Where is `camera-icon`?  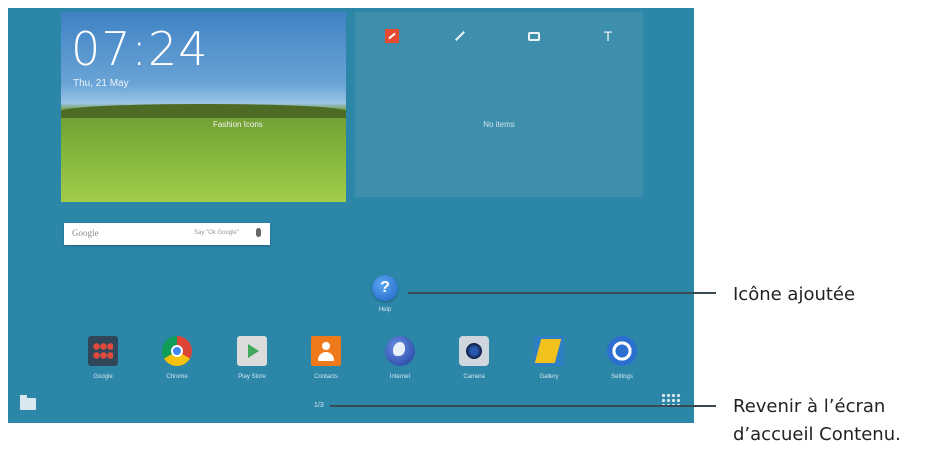
camera-icon is located at coordinates (474, 351).